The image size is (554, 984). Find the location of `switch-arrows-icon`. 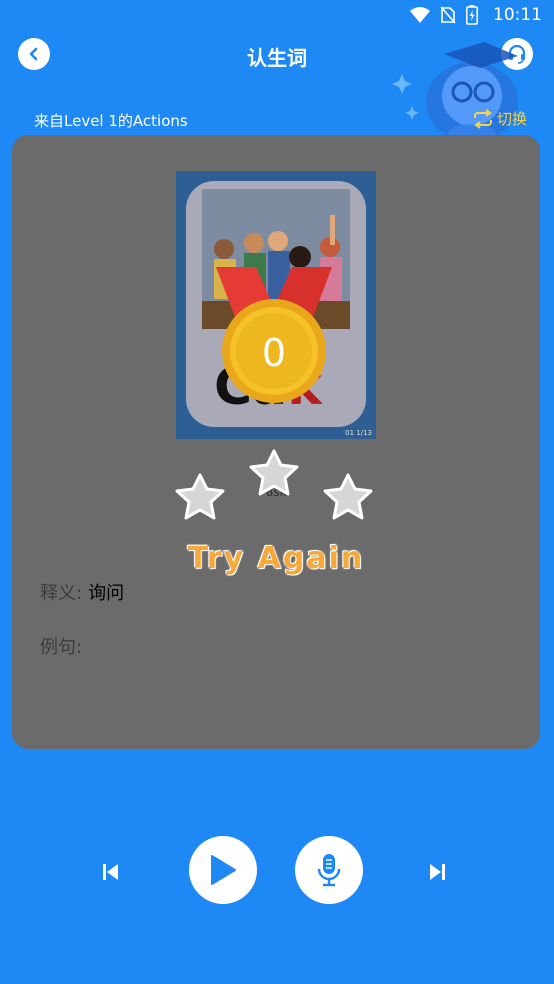

switch-arrows-icon is located at coordinates (483, 118).